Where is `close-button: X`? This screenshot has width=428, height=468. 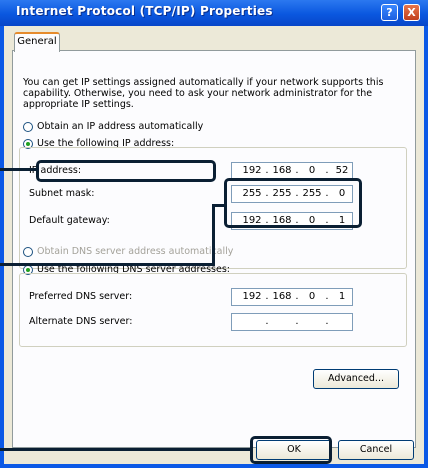 close-button: X is located at coordinates (411, 12).